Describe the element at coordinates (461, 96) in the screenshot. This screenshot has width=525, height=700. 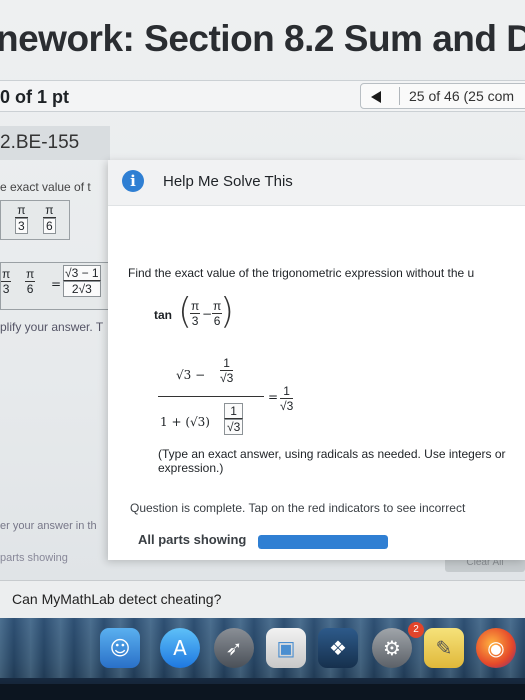
I see `question-position: 25 of 46 (25 com` at that location.